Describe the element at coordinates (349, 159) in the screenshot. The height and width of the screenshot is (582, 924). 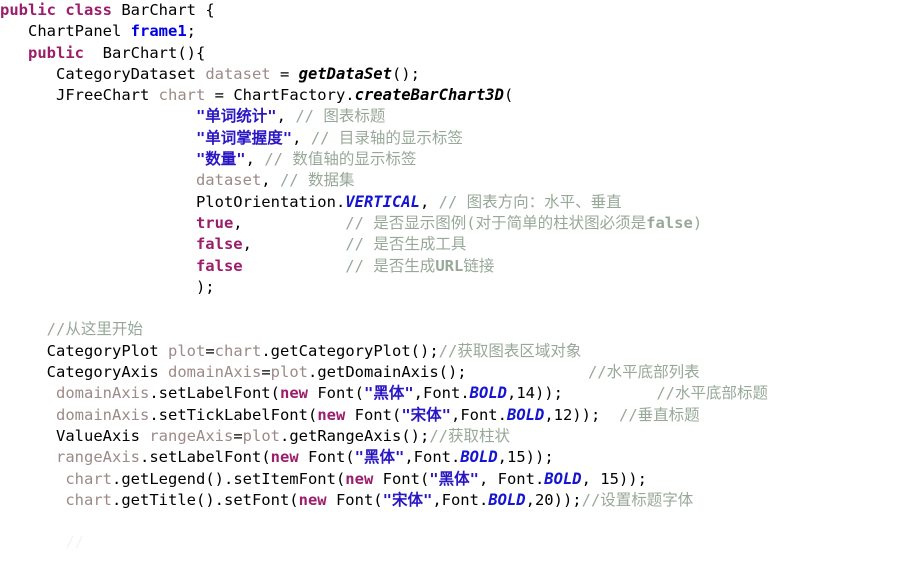
I see `code-token-cmt: 数值轴的显示标签` at that location.